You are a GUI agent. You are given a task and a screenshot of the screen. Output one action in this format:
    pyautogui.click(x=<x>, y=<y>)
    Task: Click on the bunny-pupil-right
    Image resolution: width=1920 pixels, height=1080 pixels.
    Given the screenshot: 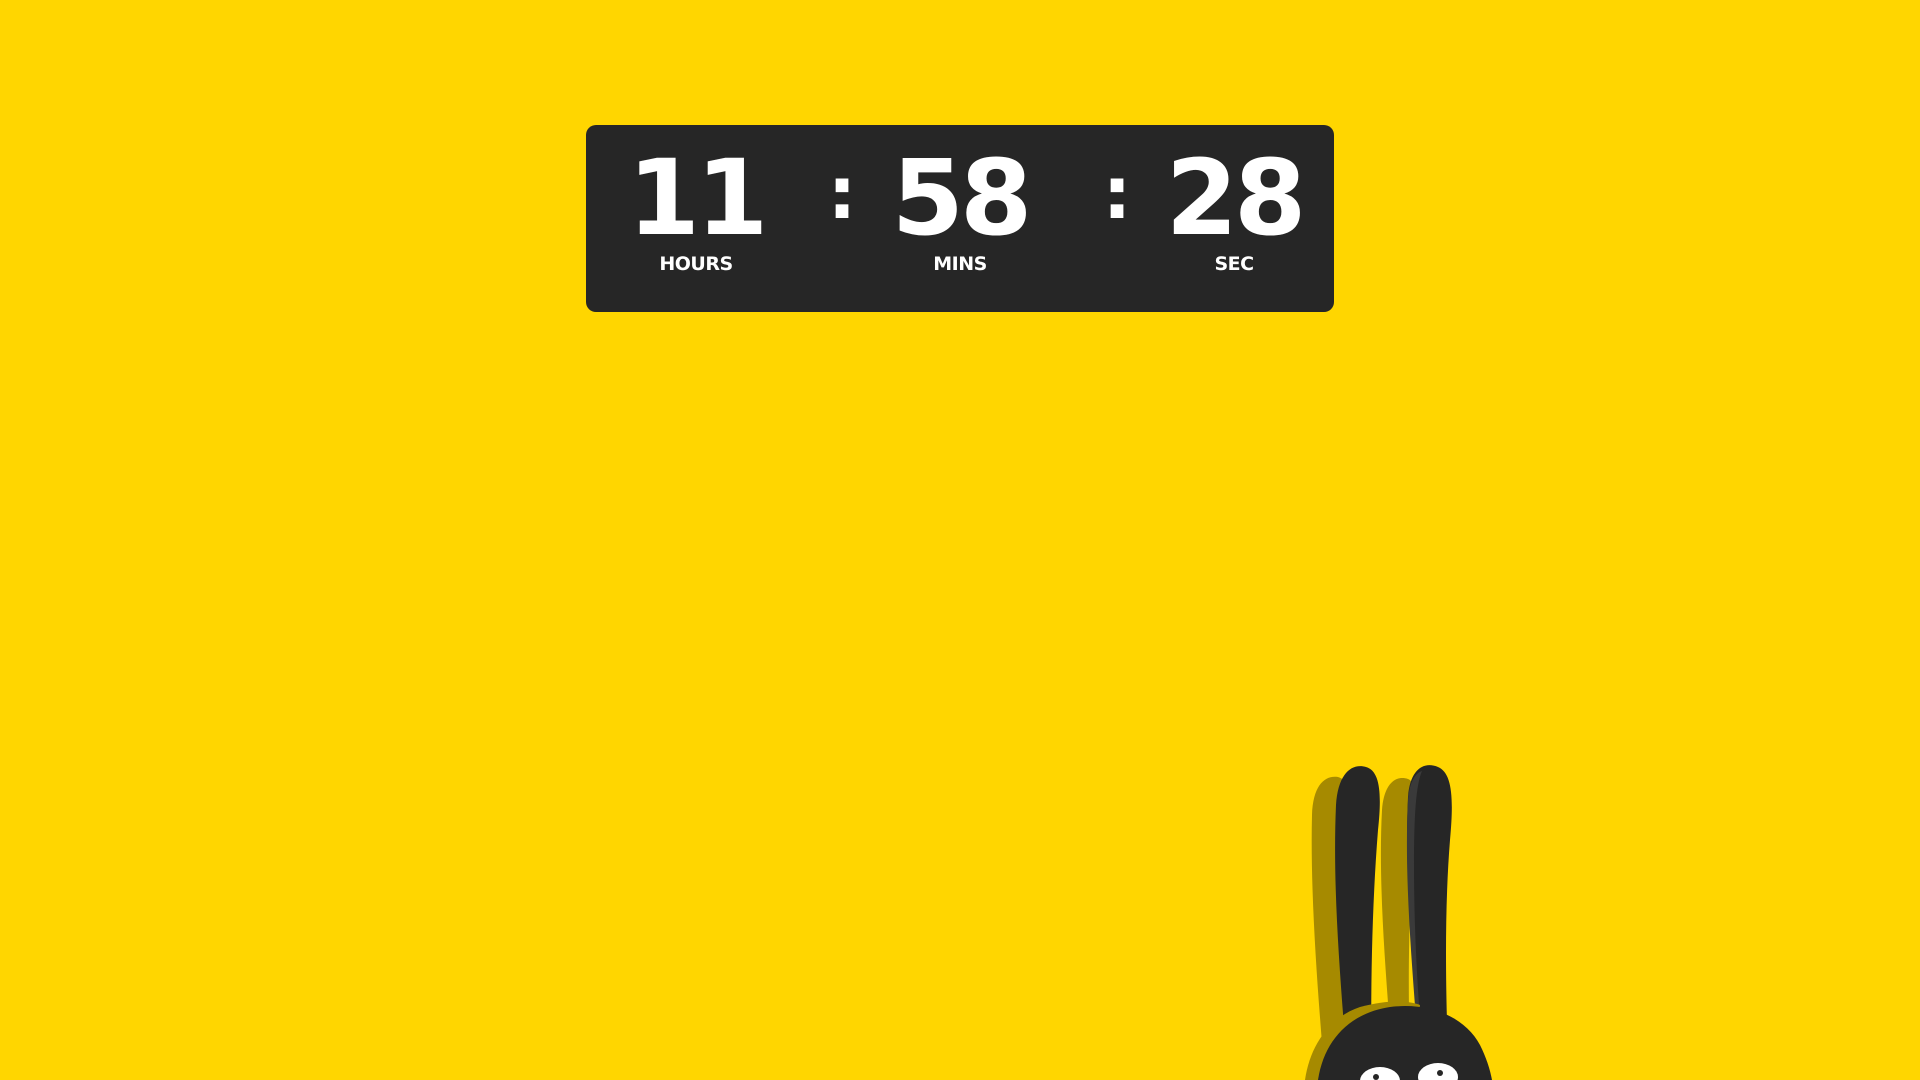 What is the action you would take?
    pyautogui.click(x=1440, y=1073)
    